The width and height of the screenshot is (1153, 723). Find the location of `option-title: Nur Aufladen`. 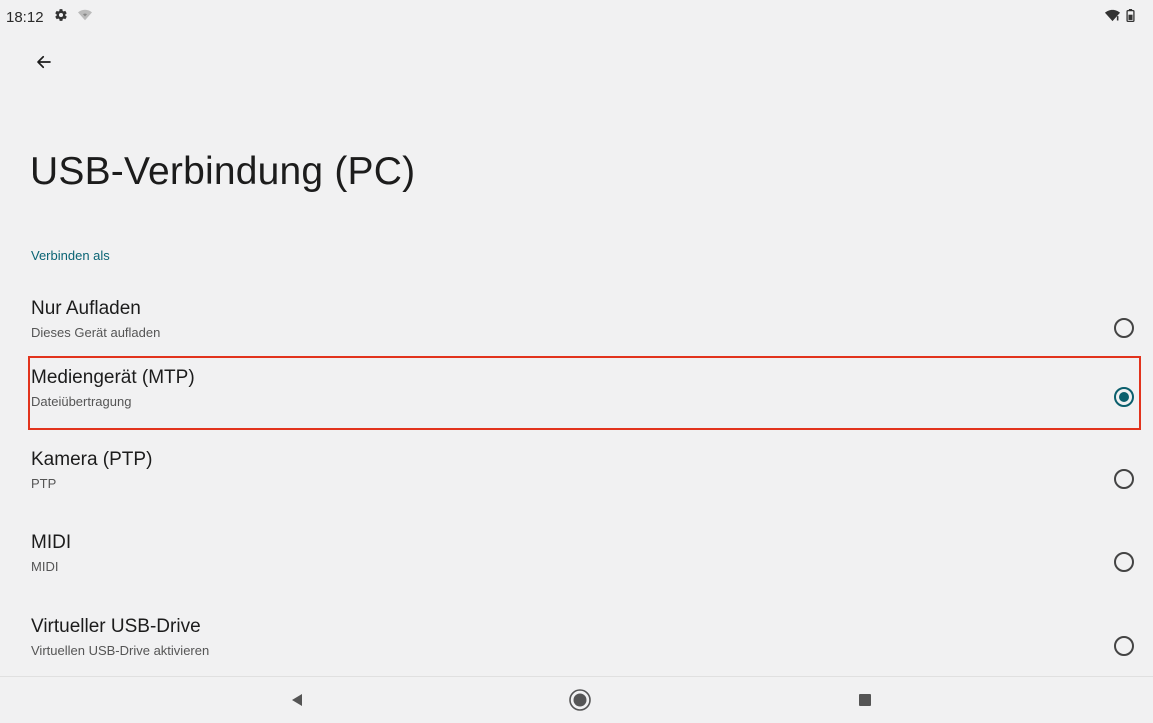

option-title: Nur Aufladen is located at coordinates (86, 308).